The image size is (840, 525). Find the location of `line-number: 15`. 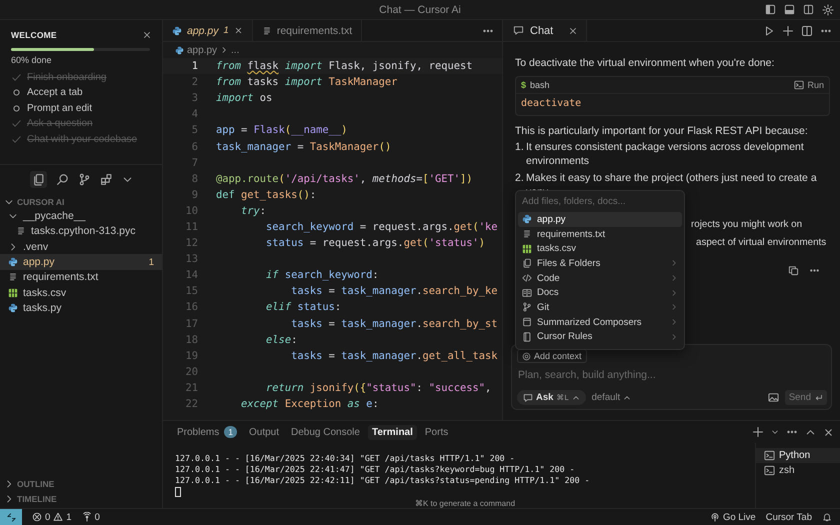

line-number: 15 is located at coordinates (191, 291).